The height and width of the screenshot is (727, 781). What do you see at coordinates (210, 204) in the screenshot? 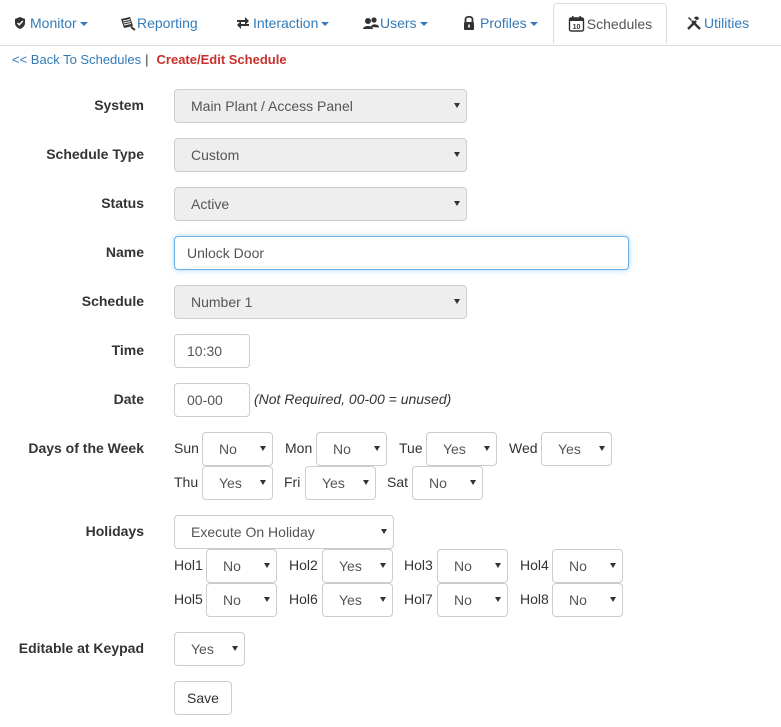
I see `status-value: Active` at bounding box center [210, 204].